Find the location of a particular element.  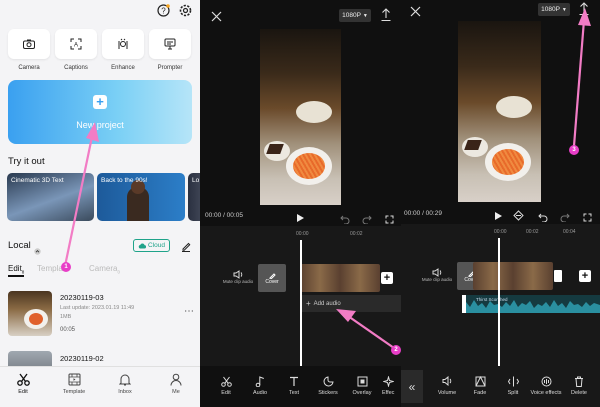

toolbar-text: Text is located at coordinates (294, 385).